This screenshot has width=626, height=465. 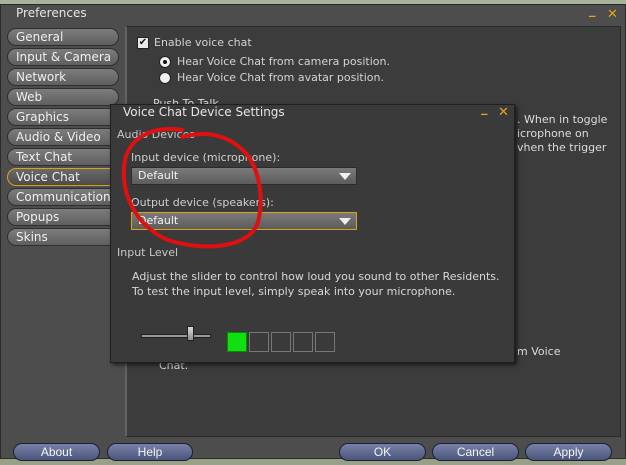 I want to click on ok-button: OK, so click(x=382, y=452).